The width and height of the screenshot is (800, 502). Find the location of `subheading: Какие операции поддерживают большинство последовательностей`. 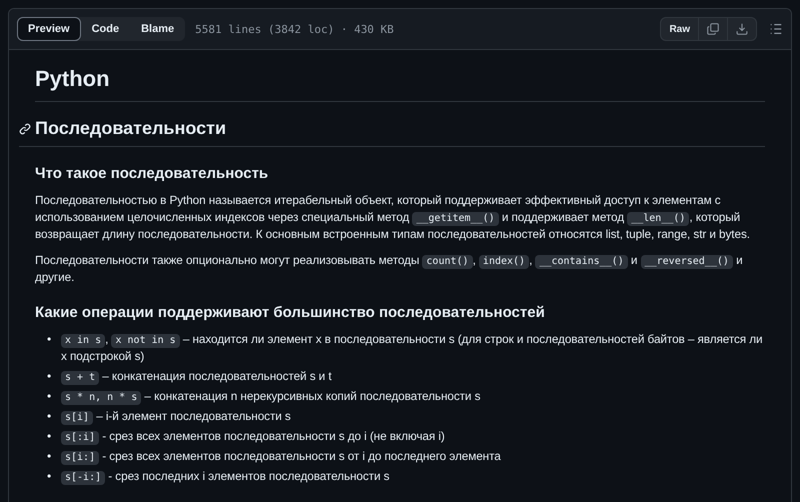

subheading: Какие операции поддерживают большинство последовательностей is located at coordinates (290, 312).